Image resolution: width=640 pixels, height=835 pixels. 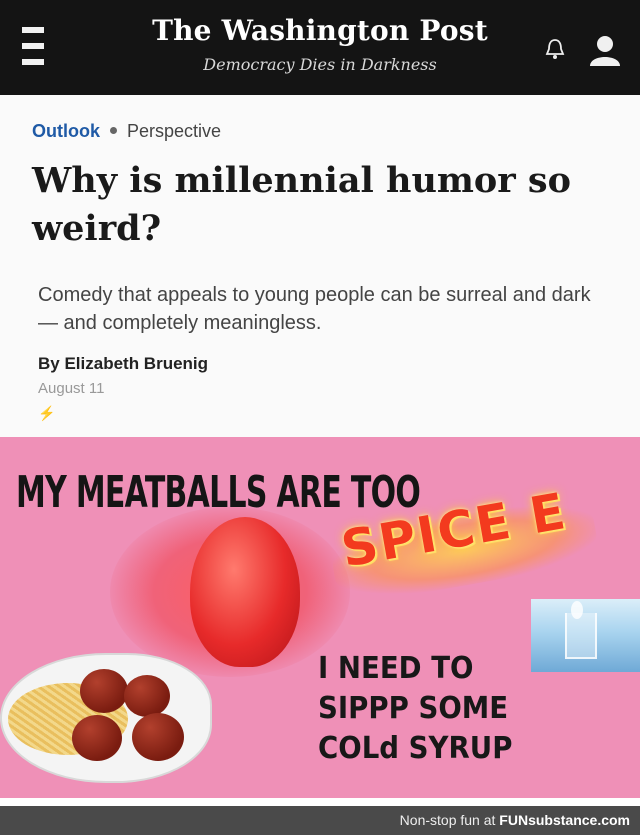 I want to click on site-tagline: Democracy Dies in Darkness, so click(x=320, y=64).